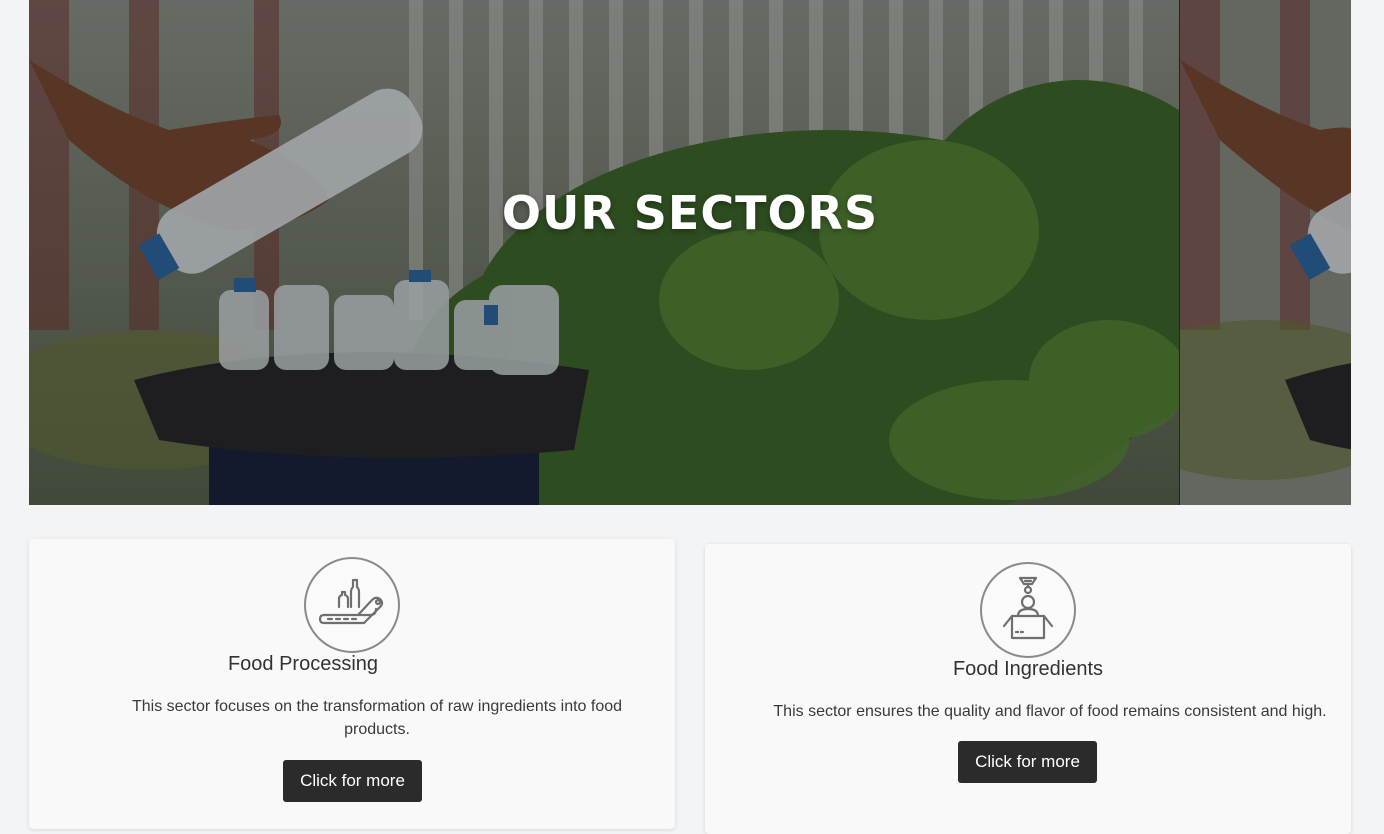  I want to click on sector-title: Food Processing, so click(303, 664).